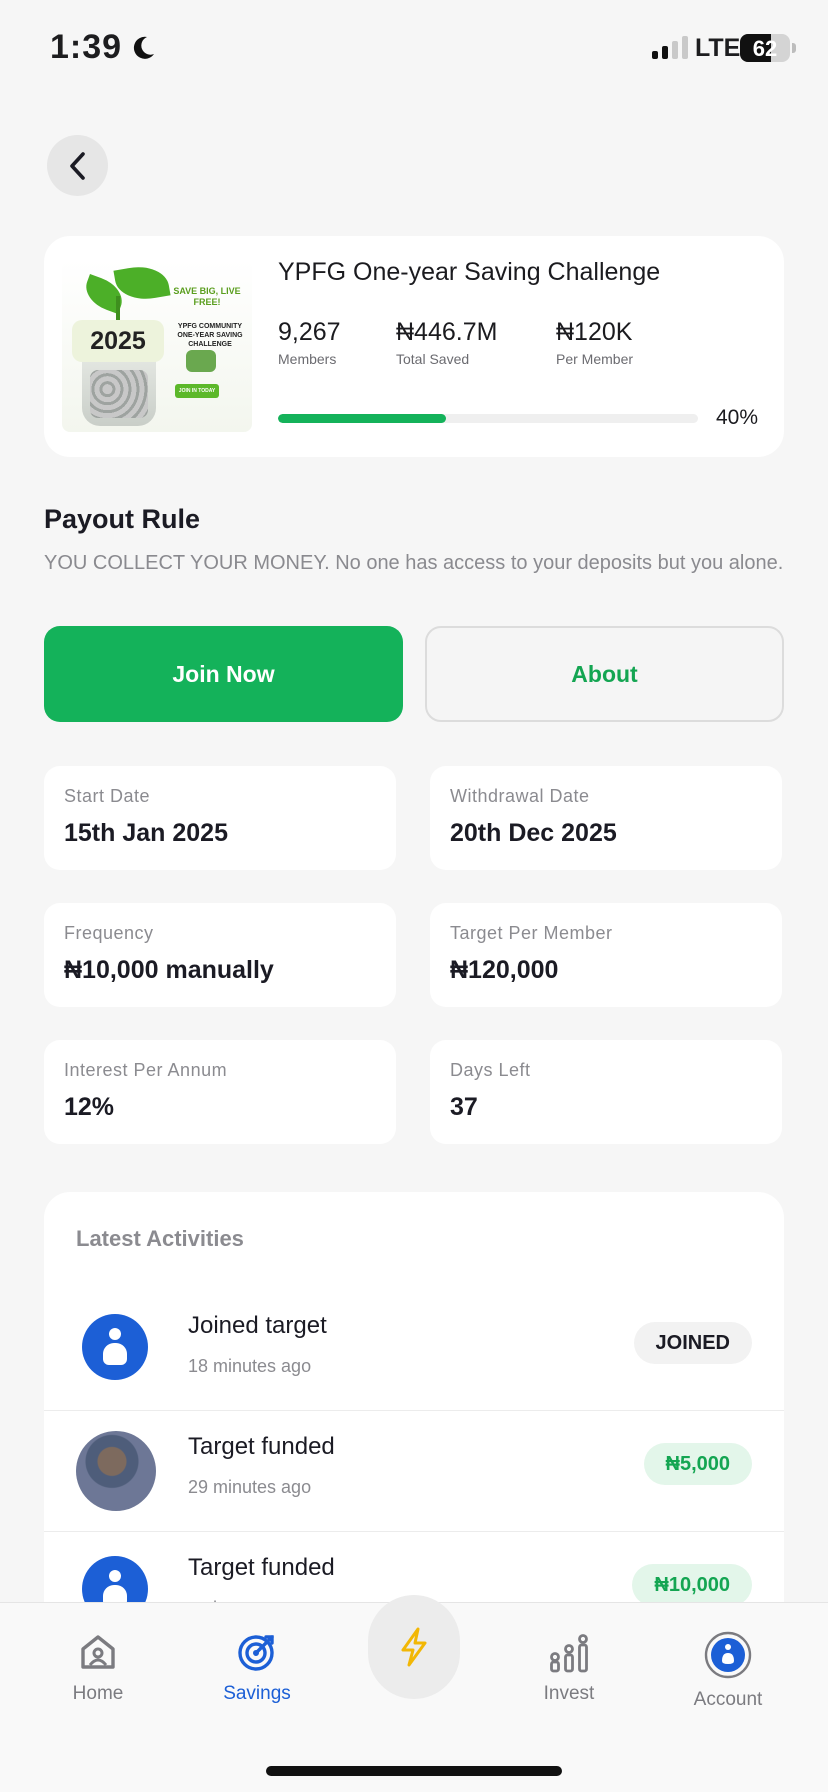  What do you see at coordinates (414, 1471) in the screenshot?
I see `activity-row: Target funded 29 minutes ago ₦5,000` at bounding box center [414, 1471].